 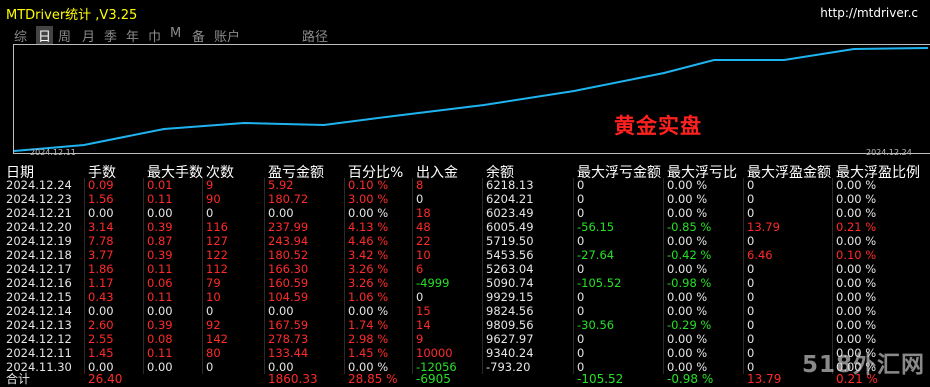 What do you see at coordinates (510, 241) in the screenshot?
I see `table-cell: 5719.50` at bounding box center [510, 241].